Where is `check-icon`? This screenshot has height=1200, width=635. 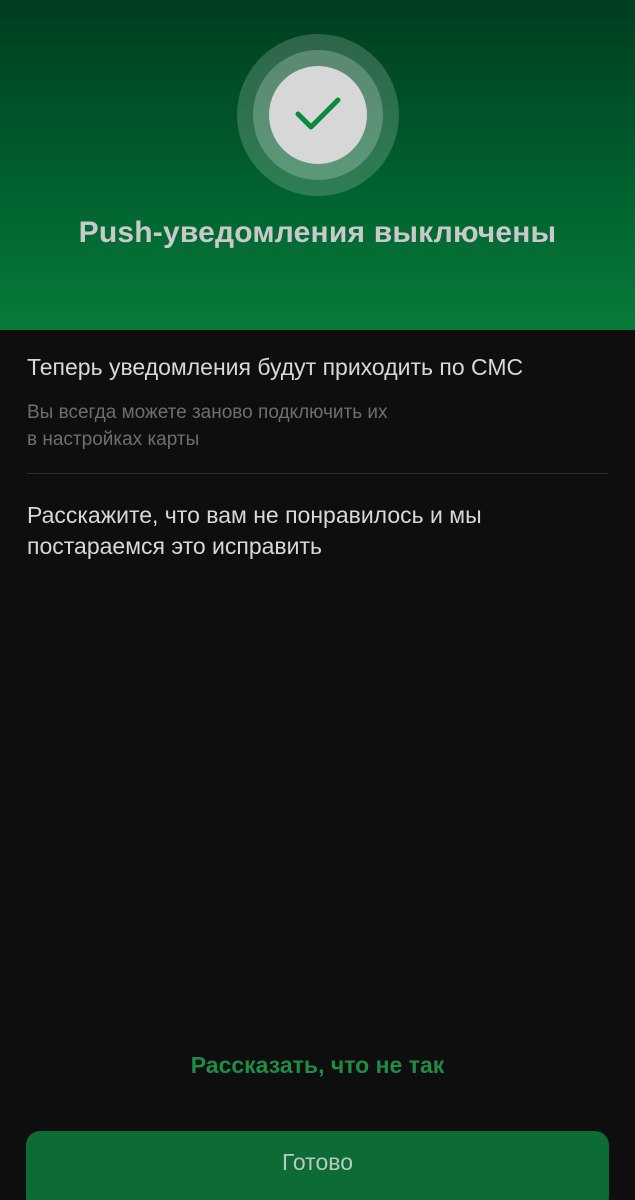
check-icon is located at coordinates (318, 113).